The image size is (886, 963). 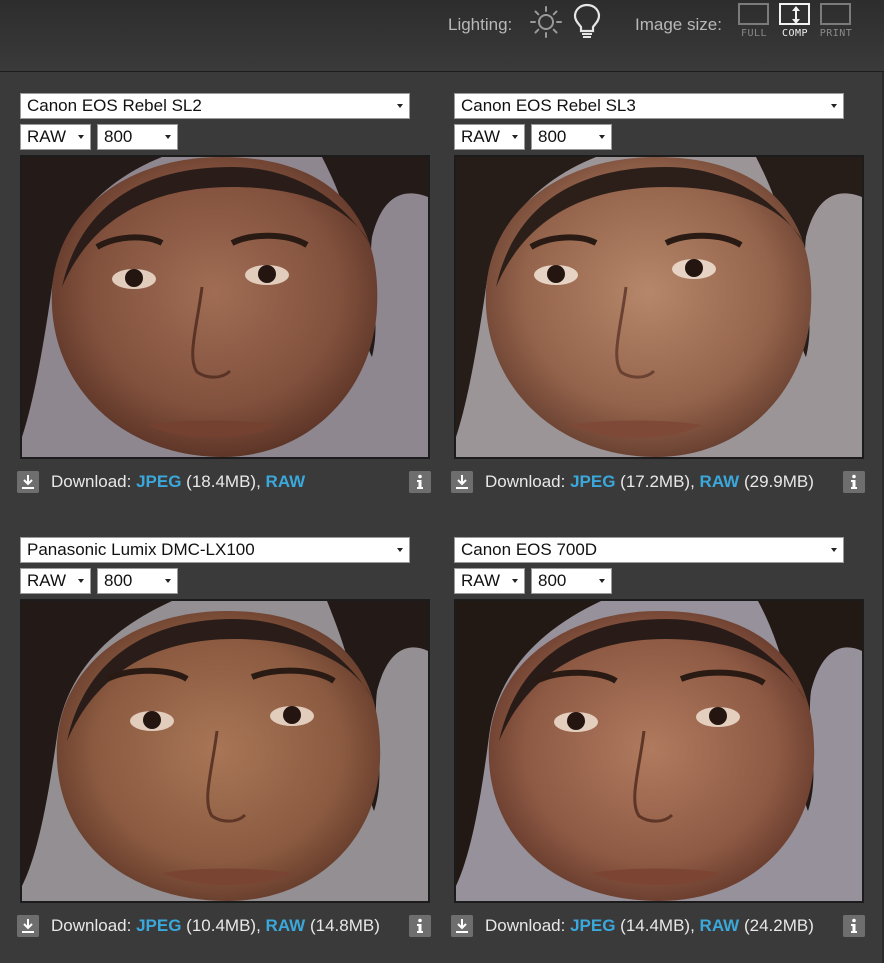 I want to click on camera-select-value: Canon EOS 700D, so click(x=529, y=549).